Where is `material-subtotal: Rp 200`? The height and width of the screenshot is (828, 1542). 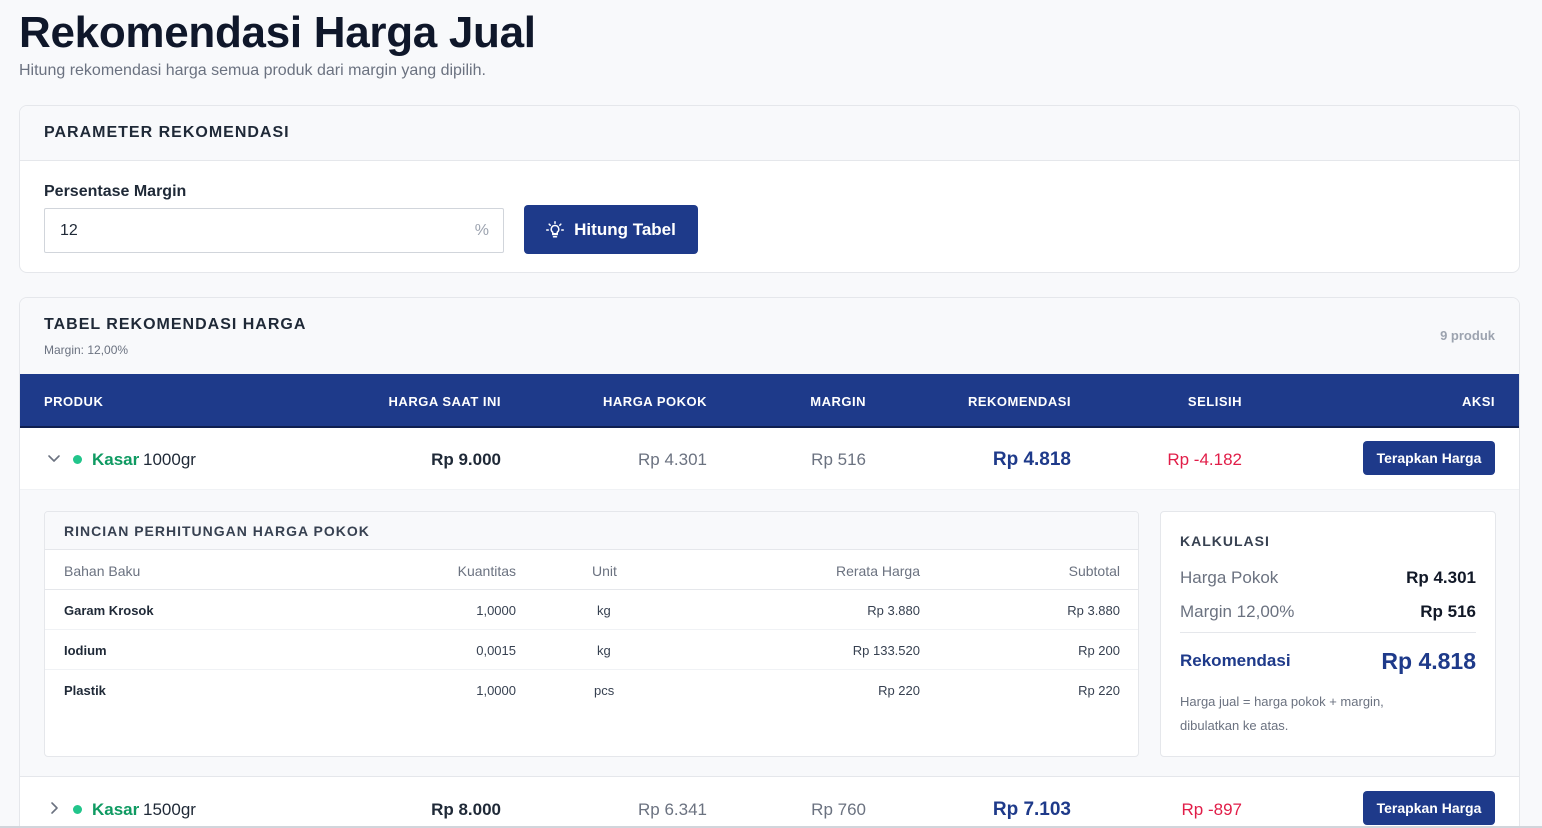 material-subtotal: Rp 200 is located at coordinates (1099, 650).